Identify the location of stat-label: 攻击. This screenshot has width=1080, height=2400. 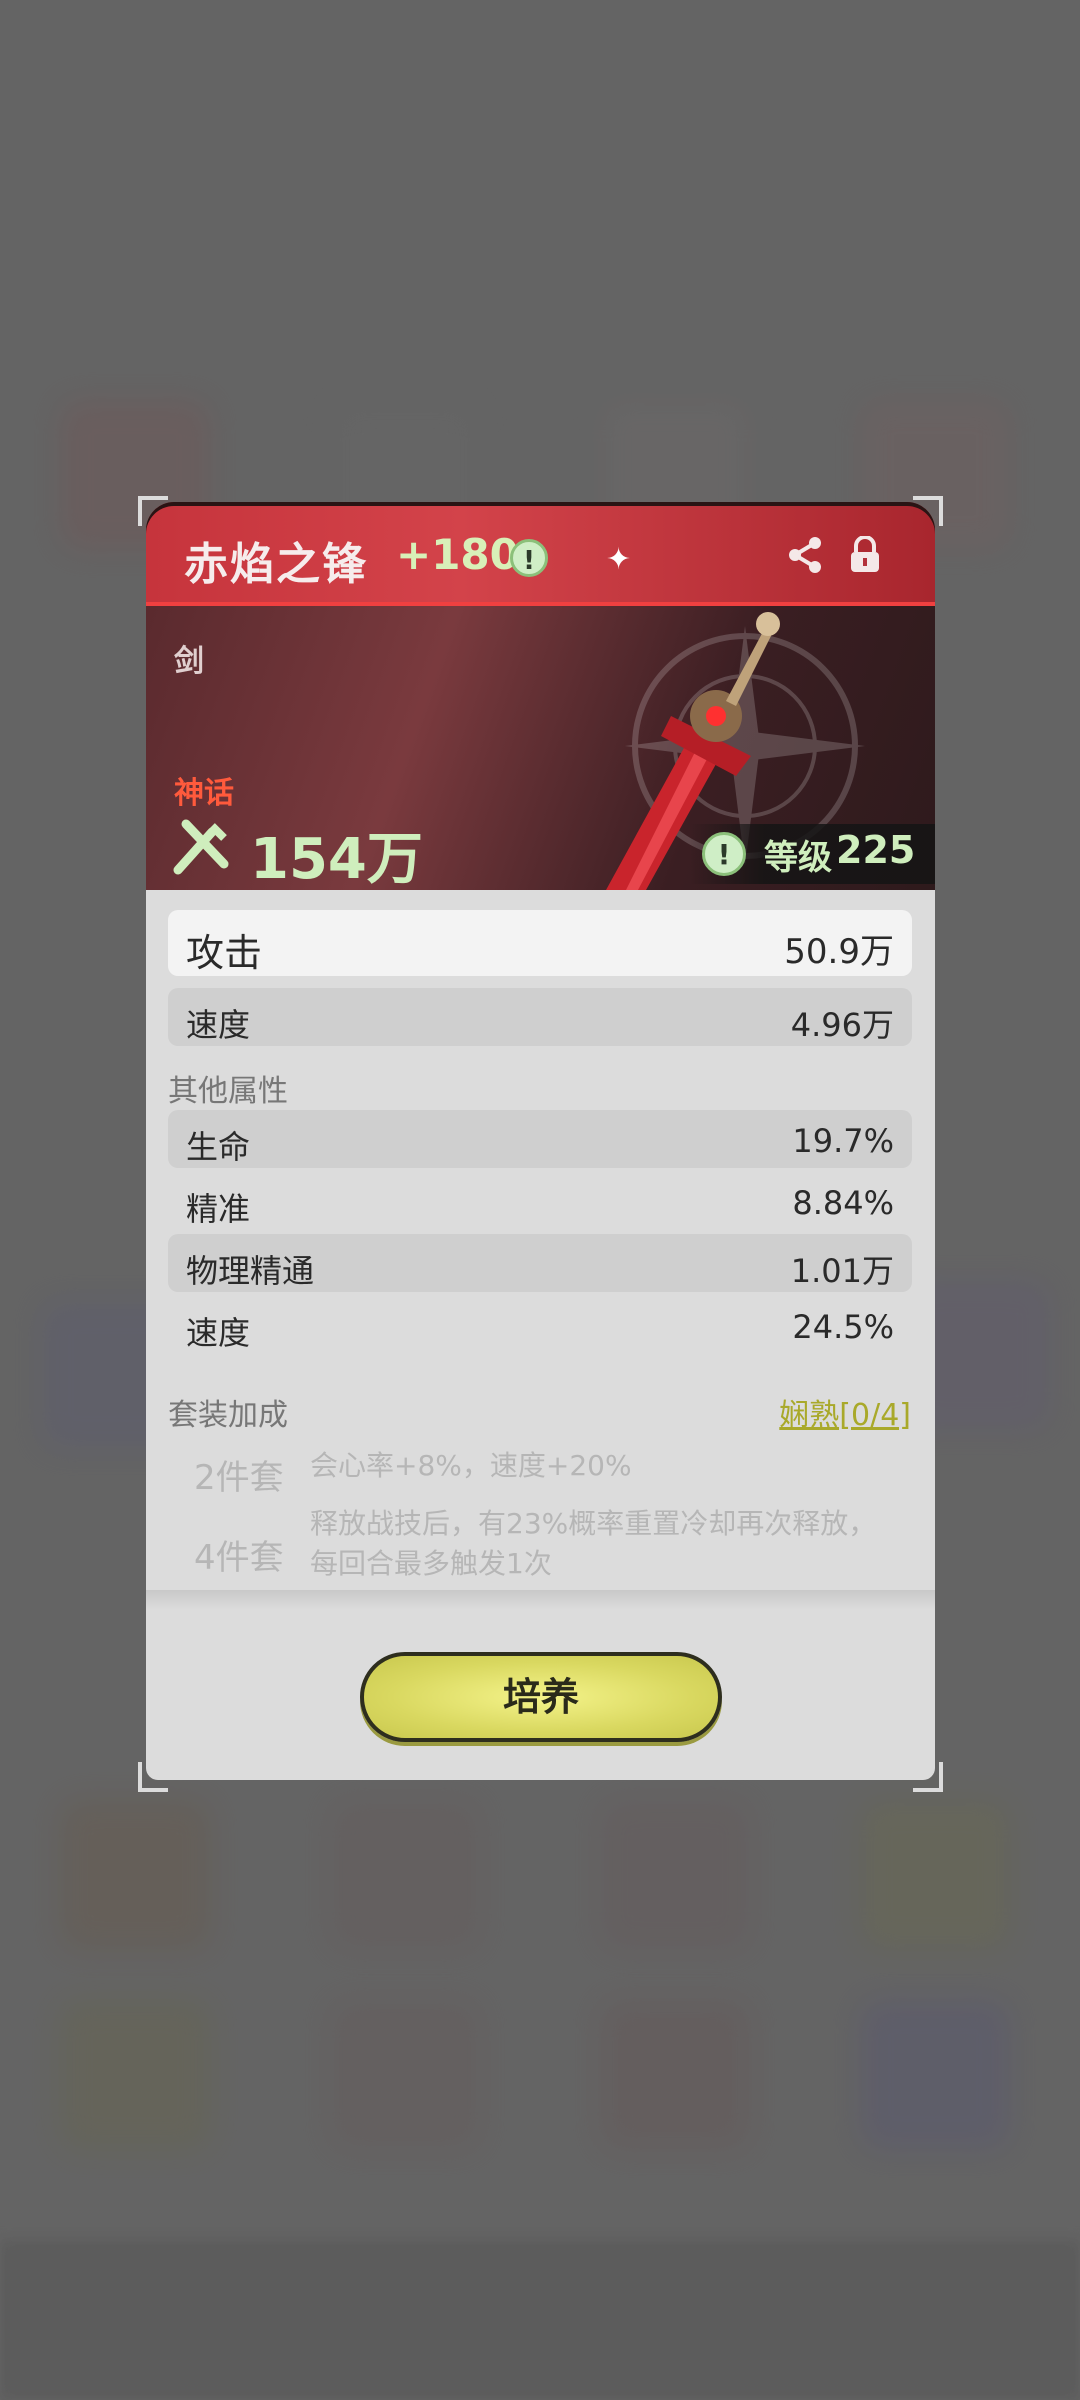
(224, 953).